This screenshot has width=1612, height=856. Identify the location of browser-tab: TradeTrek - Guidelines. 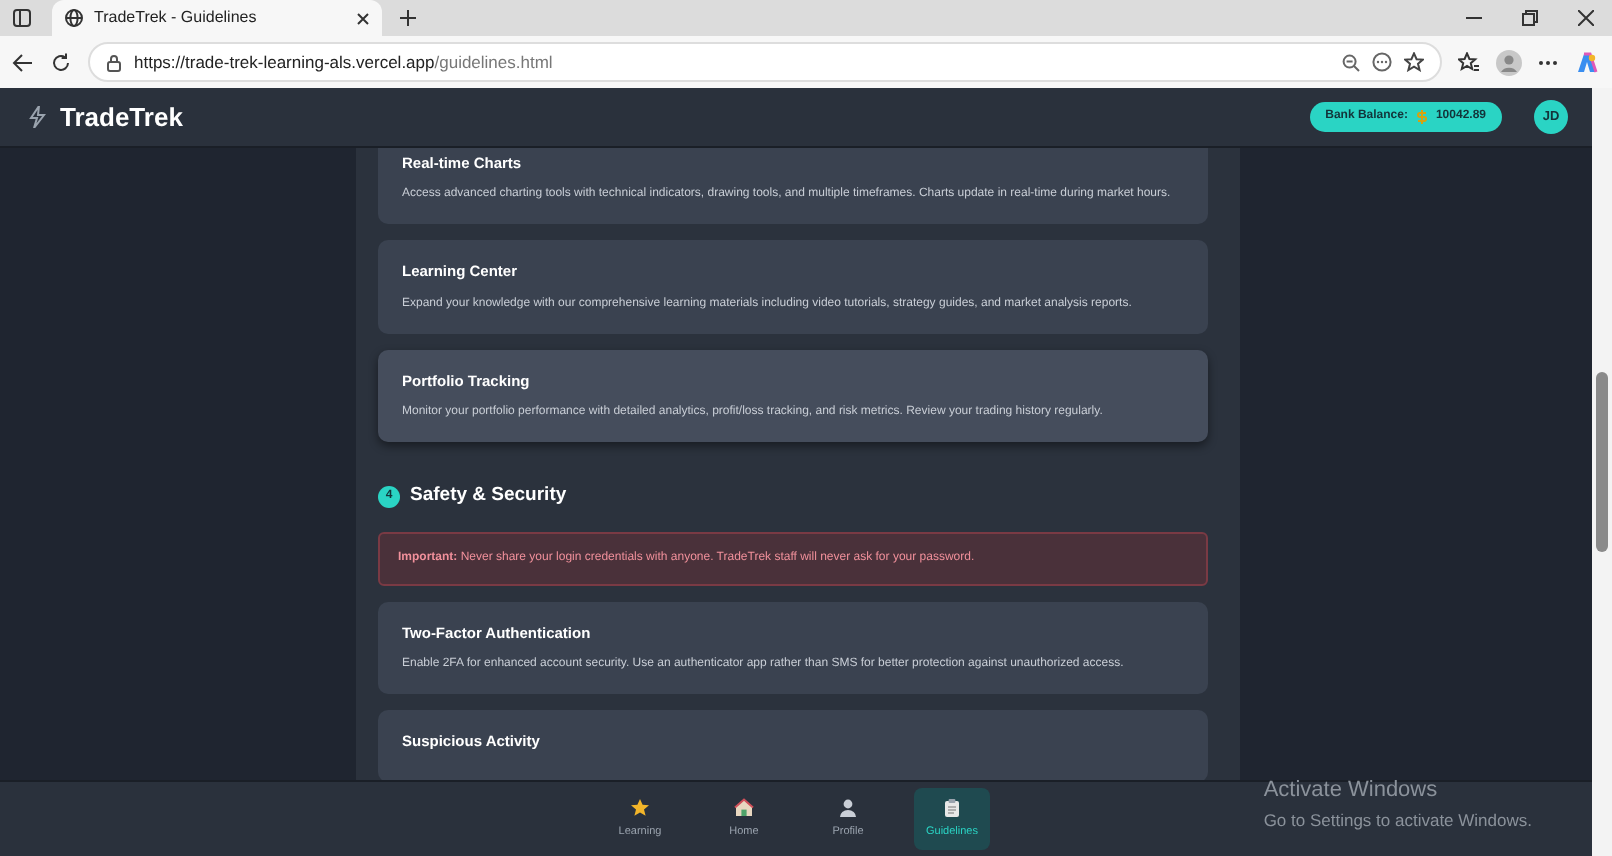
(217, 18).